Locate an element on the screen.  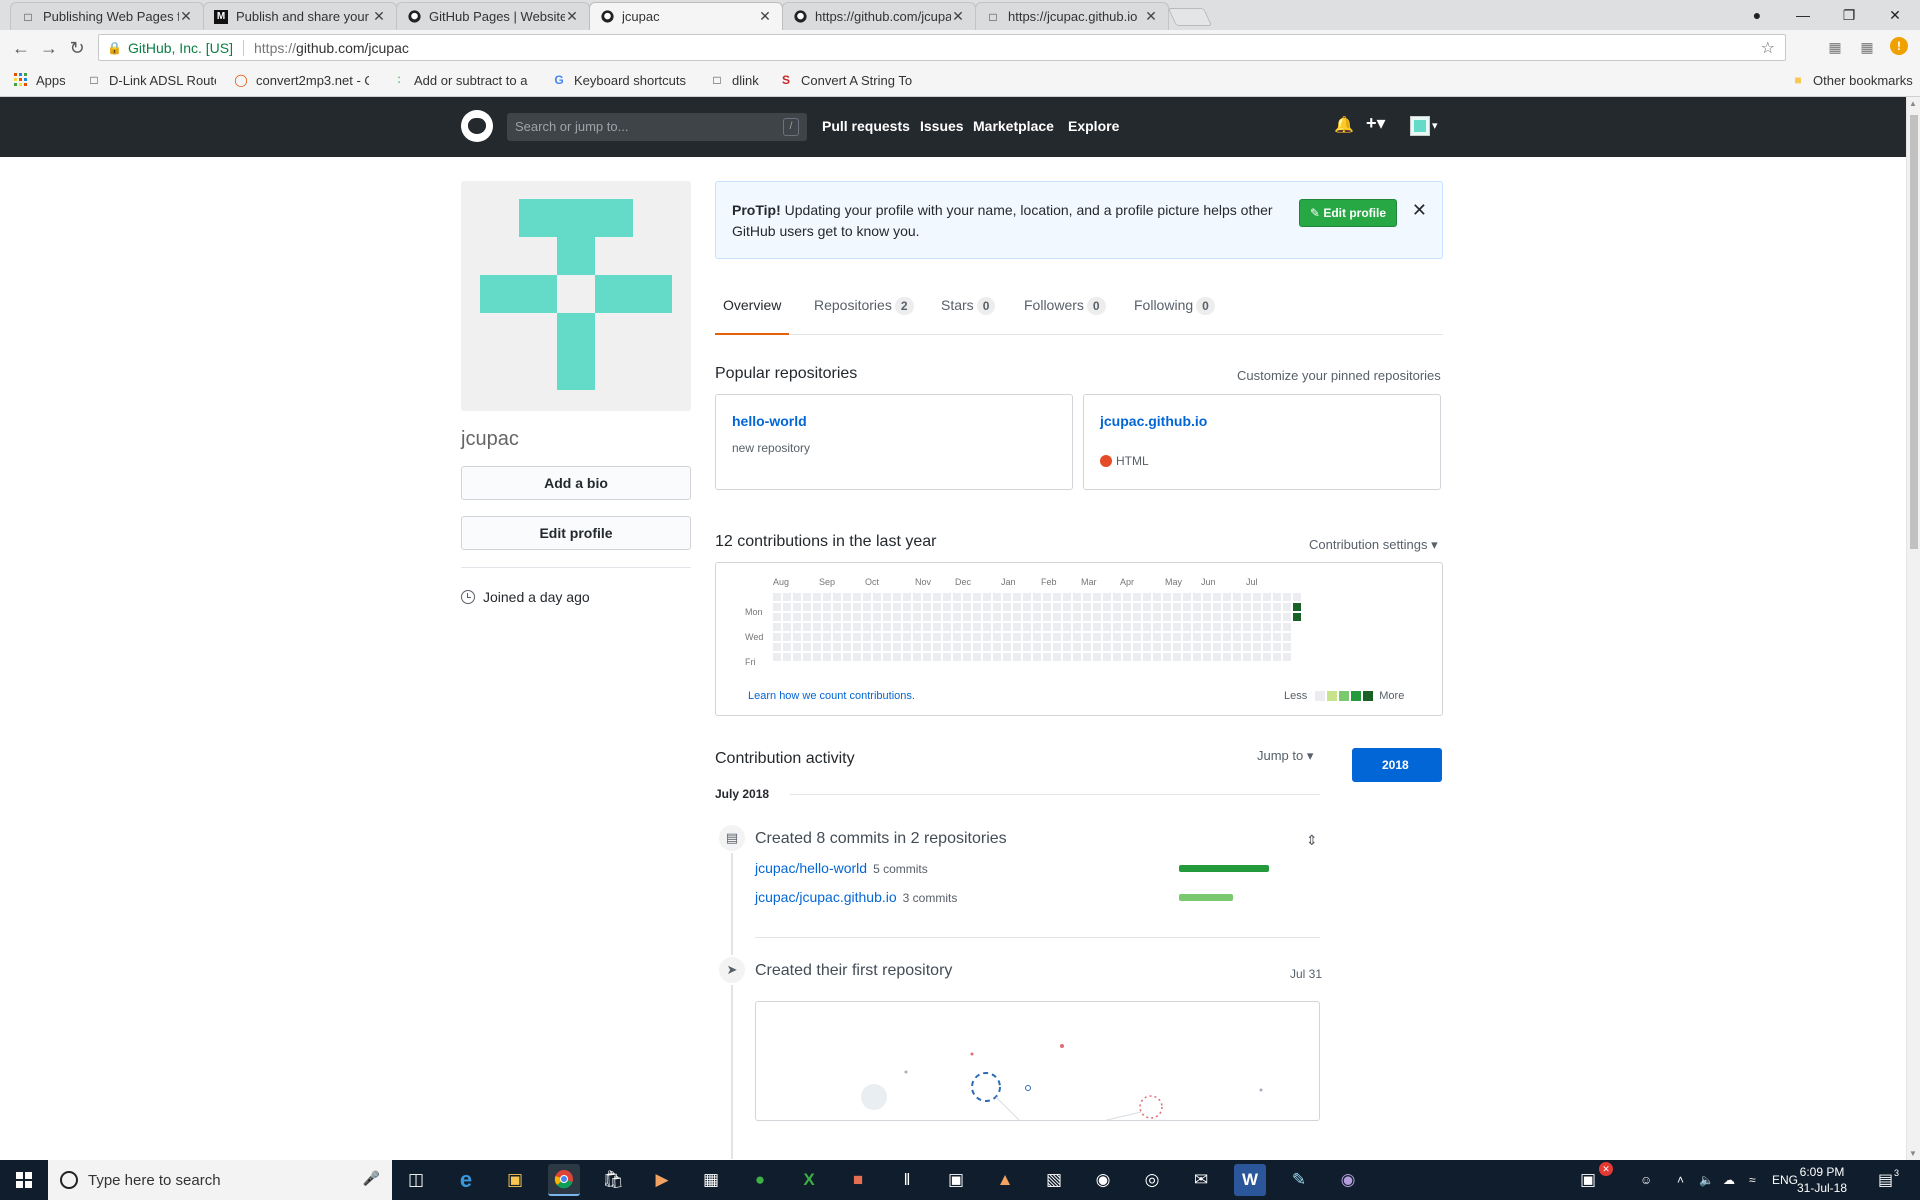
taskbar-clock: 6:09 PM 31-Jul-18 is located at coordinates (1822, 1180).